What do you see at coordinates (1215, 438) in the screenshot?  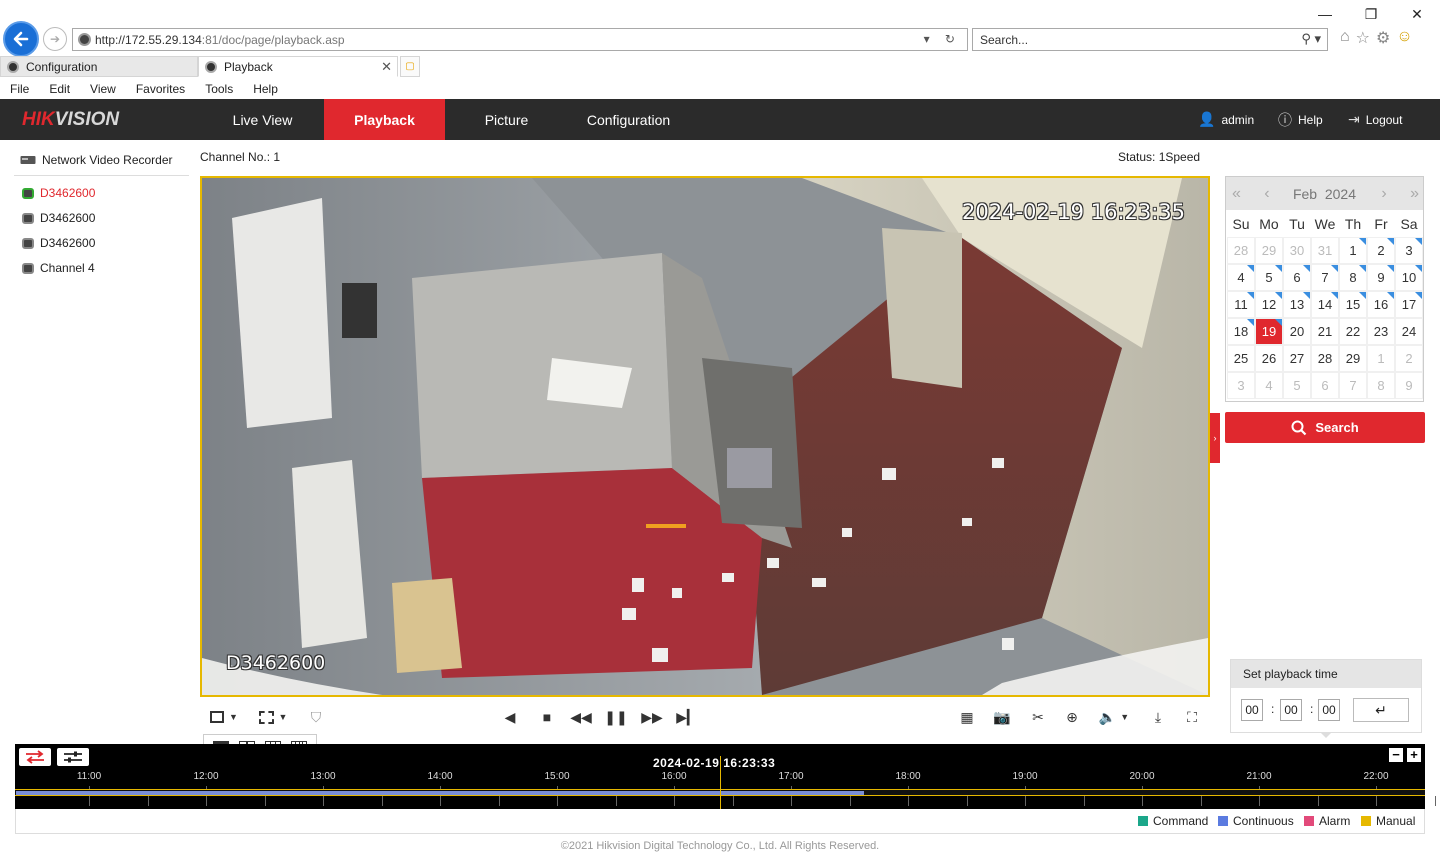 I see `collapse-panel-handle: ›` at bounding box center [1215, 438].